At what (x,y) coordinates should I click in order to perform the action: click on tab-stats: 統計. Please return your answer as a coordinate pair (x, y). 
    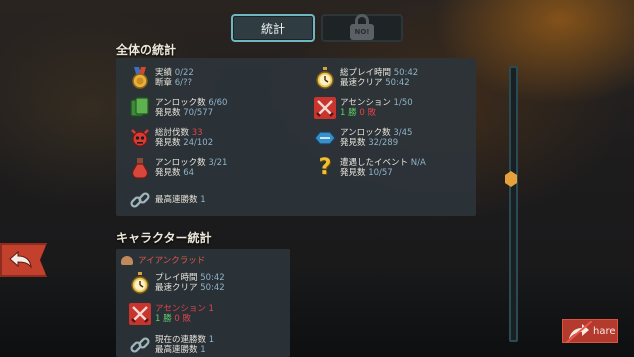
    Looking at the image, I should click on (273, 28).